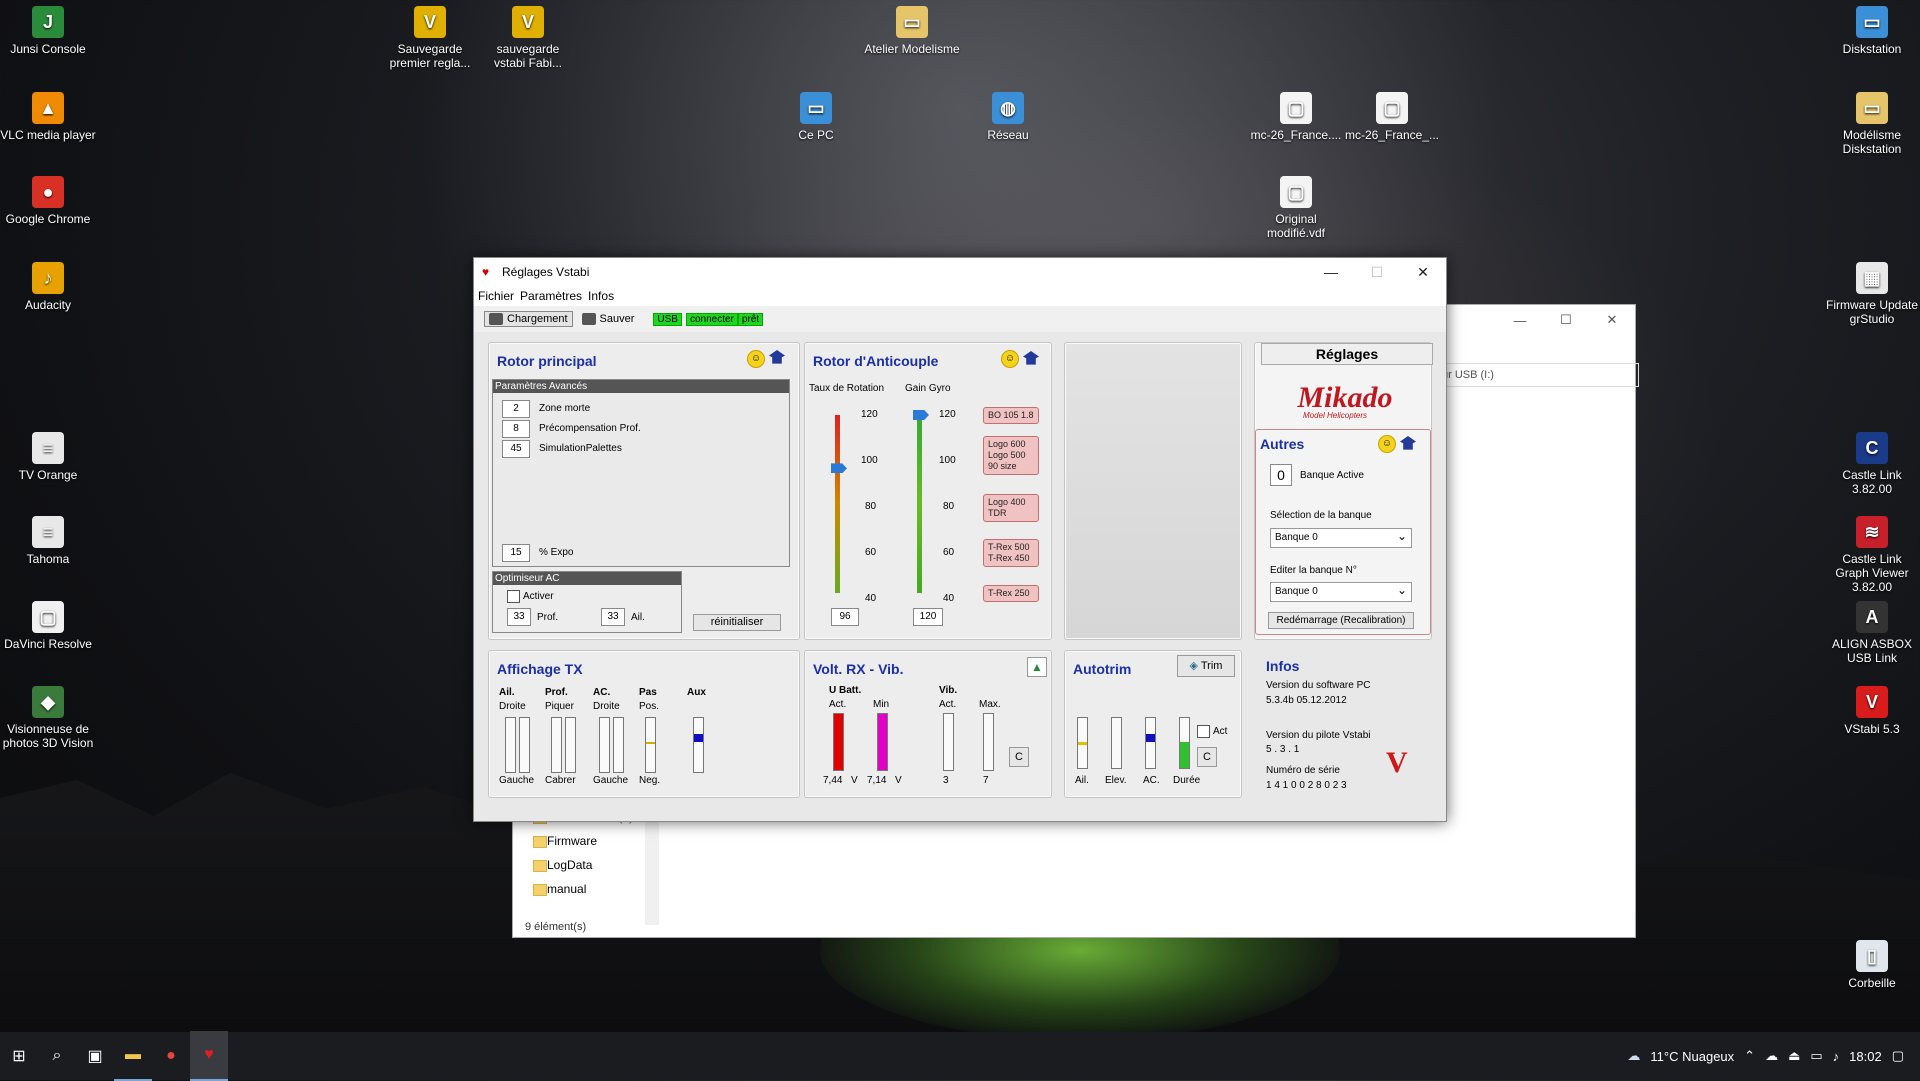 This screenshot has height=1081, width=1920. Describe the element at coordinates (516, 429) in the screenshot. I see `precomp-input: 8` at that location.